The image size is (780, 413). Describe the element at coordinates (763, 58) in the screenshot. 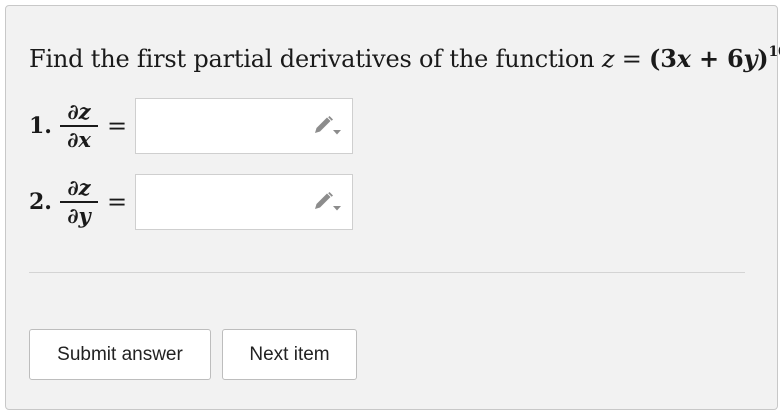

I see `math-close: )` at that location.